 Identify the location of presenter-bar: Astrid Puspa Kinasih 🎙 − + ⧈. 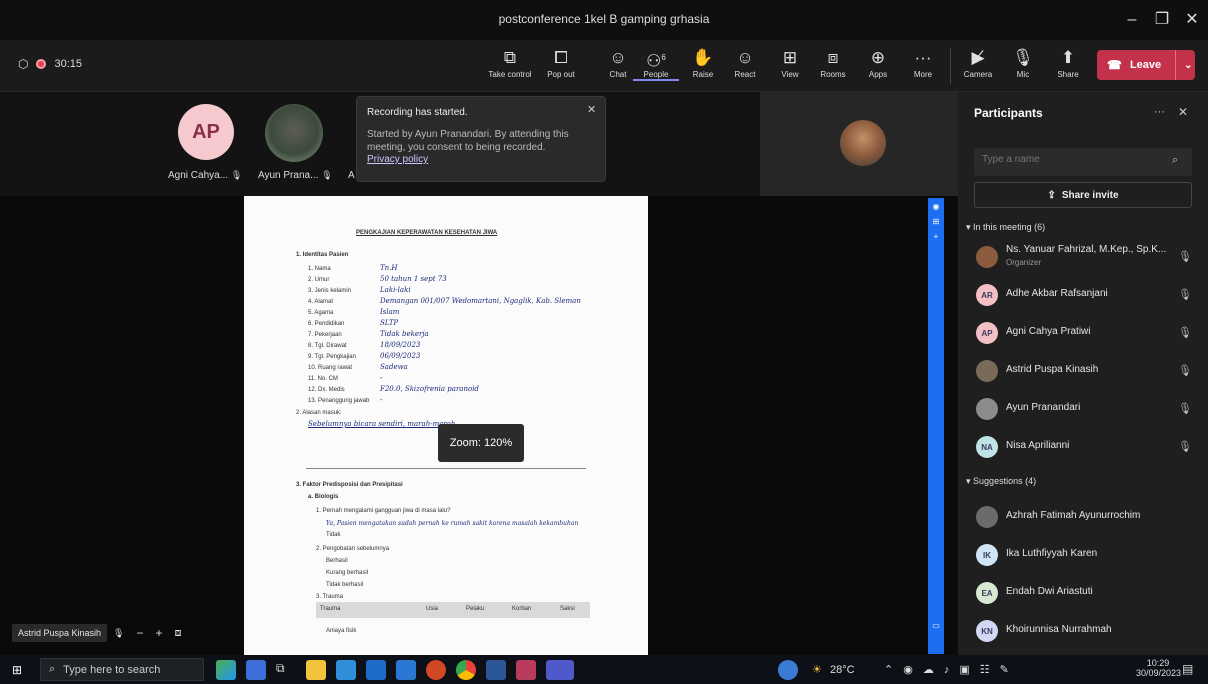
(112, 633).